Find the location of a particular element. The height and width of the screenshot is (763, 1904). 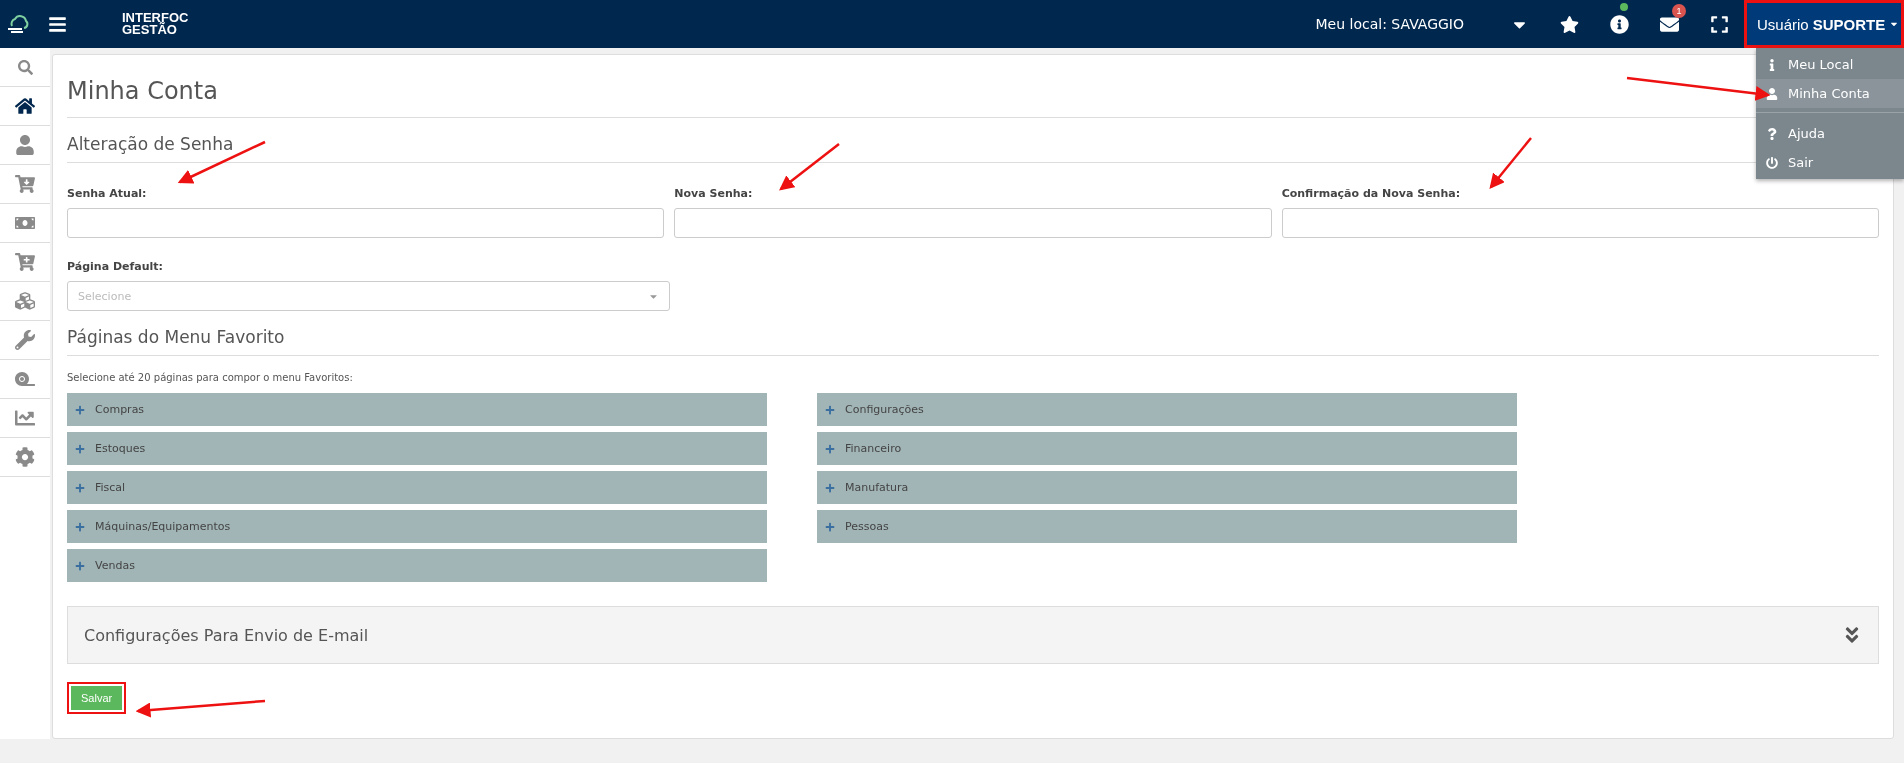

location-text: Meu local: SAVAGGIO is located at coordinates (1389, 24).